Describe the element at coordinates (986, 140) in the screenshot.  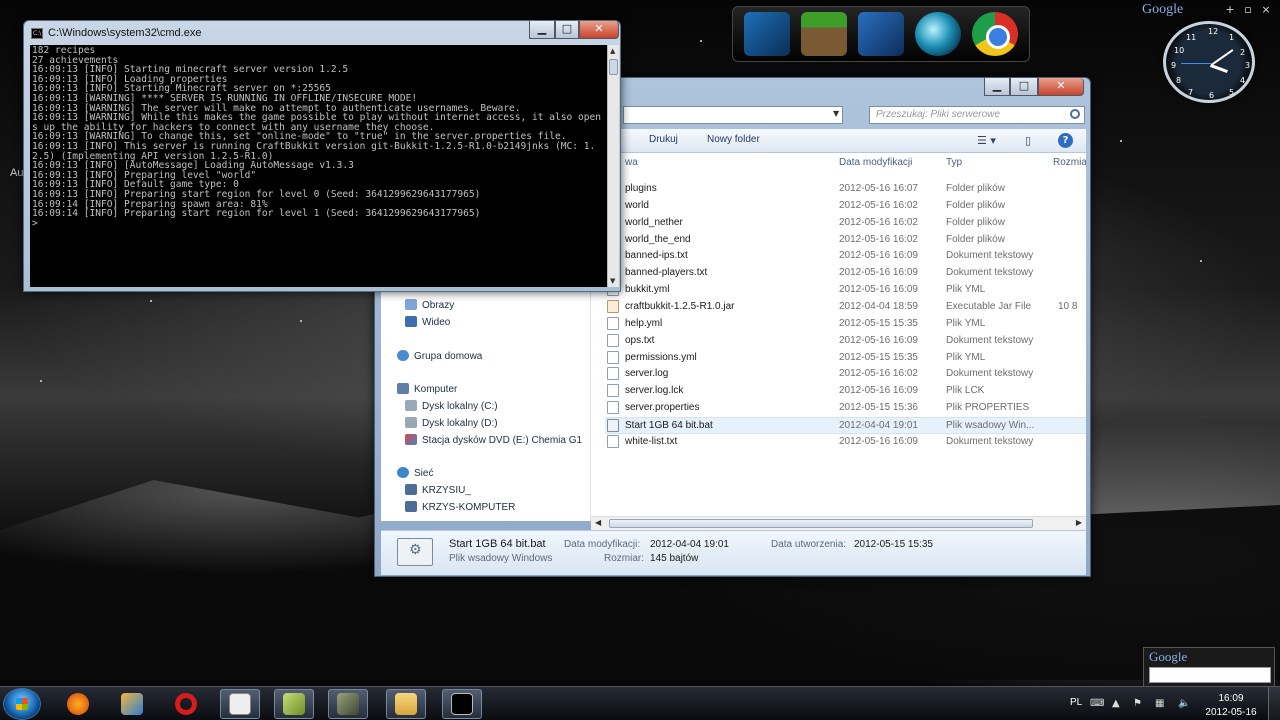
I see `view-options-icon: ☰ ▾` at that location.